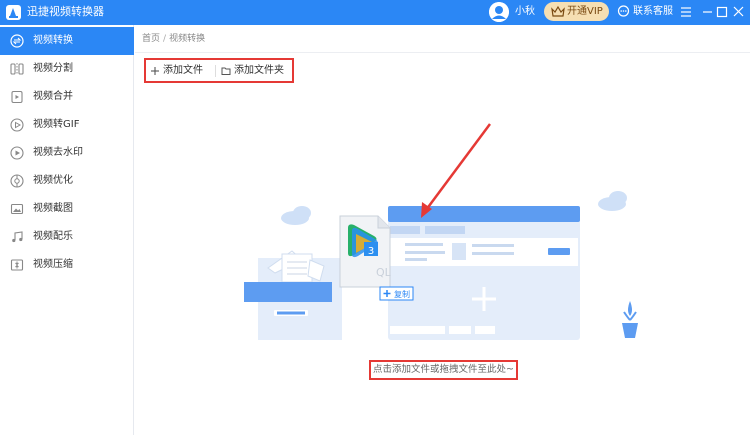 Image resolution: width=750 pixels, height=435 pixels. I want to click on sidebar-item-video-split: 视频分割, so click(67, 69).